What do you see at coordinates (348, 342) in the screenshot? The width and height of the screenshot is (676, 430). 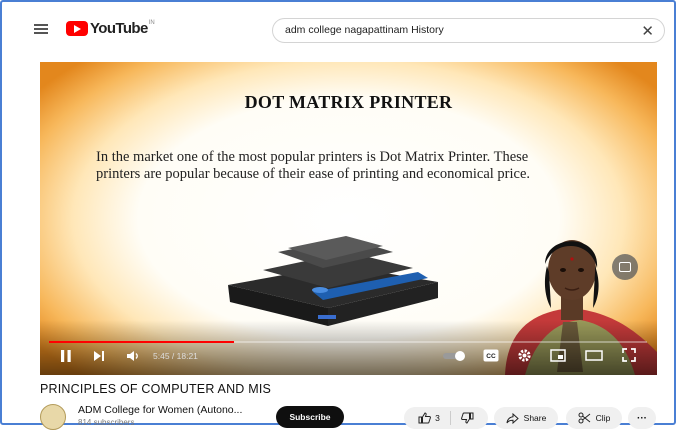 I see `progress-bar` at bounding box center [348, 342].